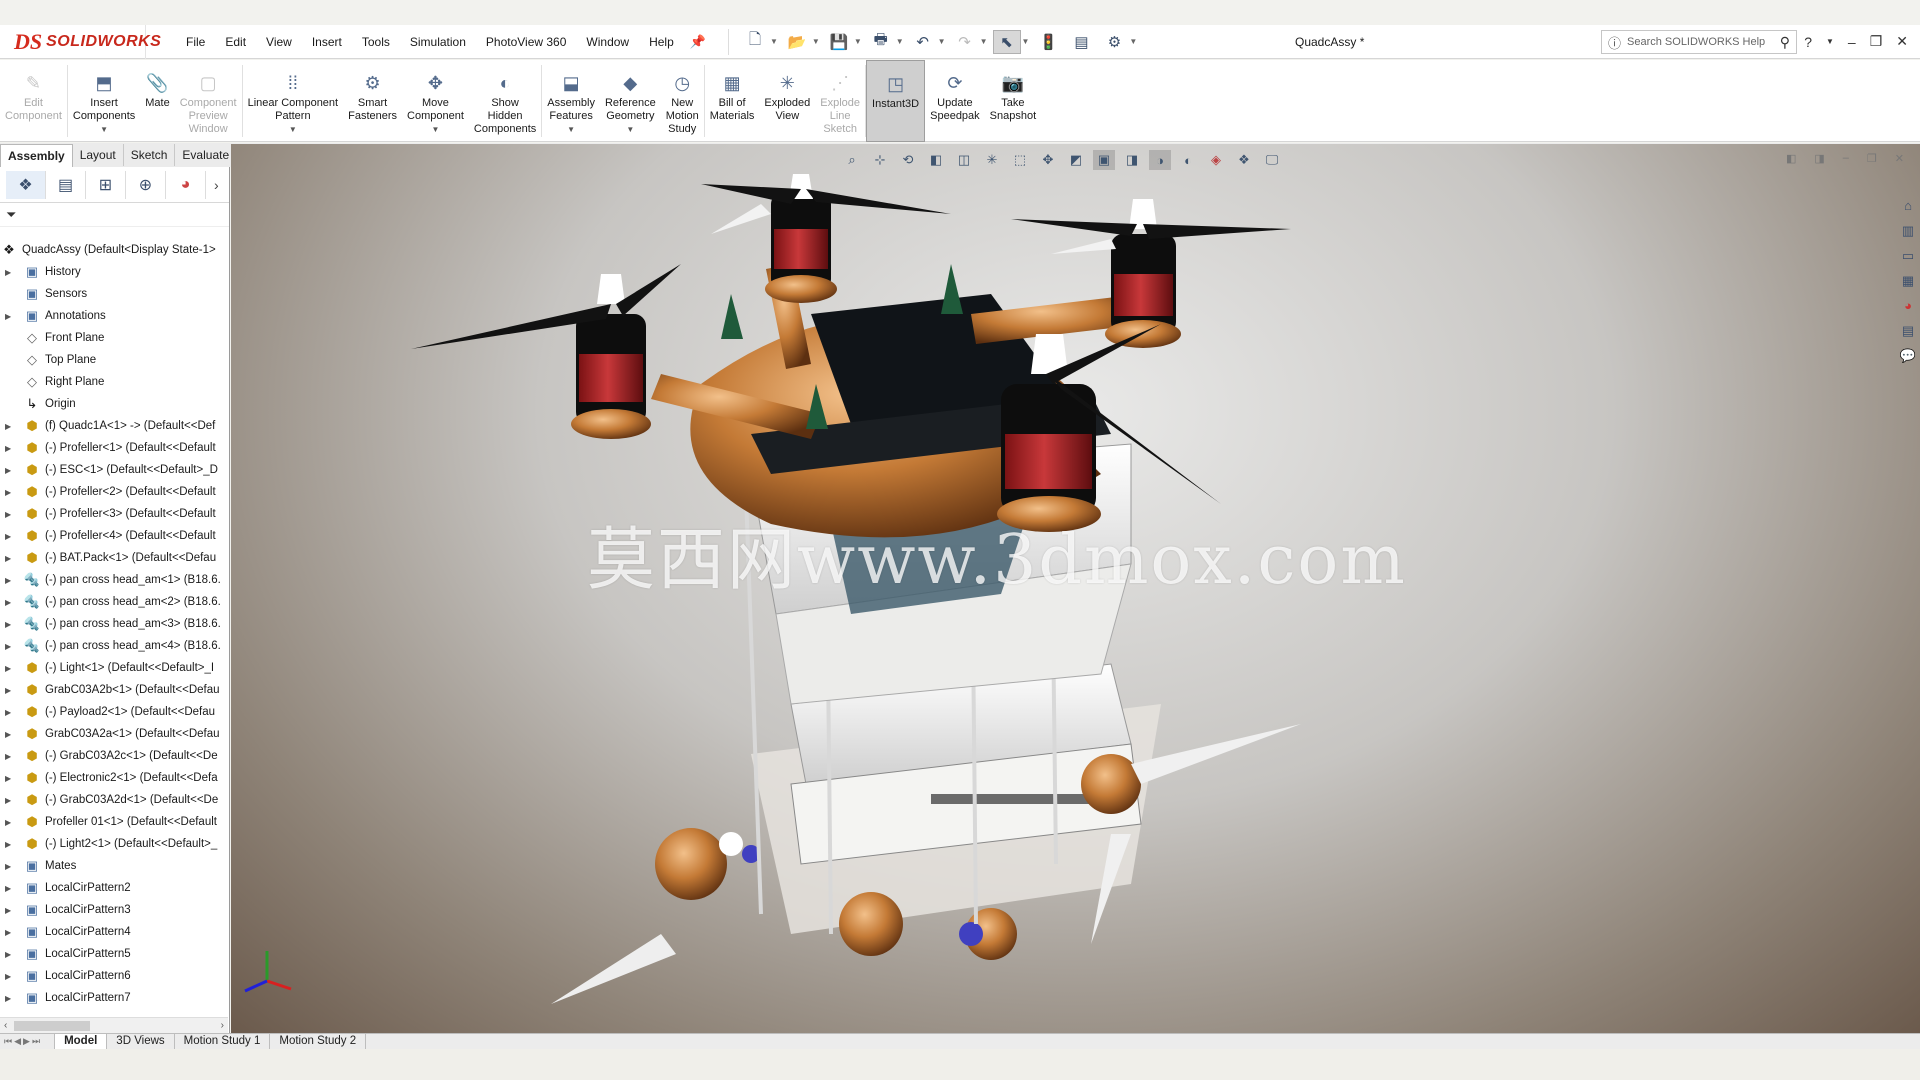  I want to click on smart-fasteners-button: ⚙ Smart Fasteners, so click(372, 101).